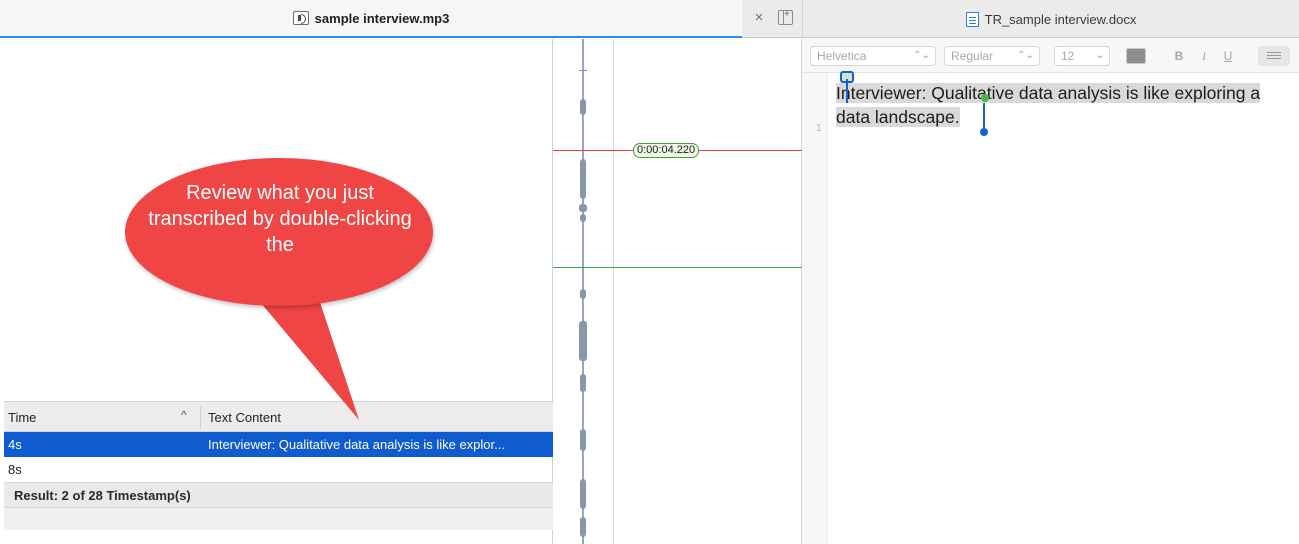 The height and width of the screenshot is (544, 1299). I want to click on font-size-select: 12 ⌄, so click(1082, 56).